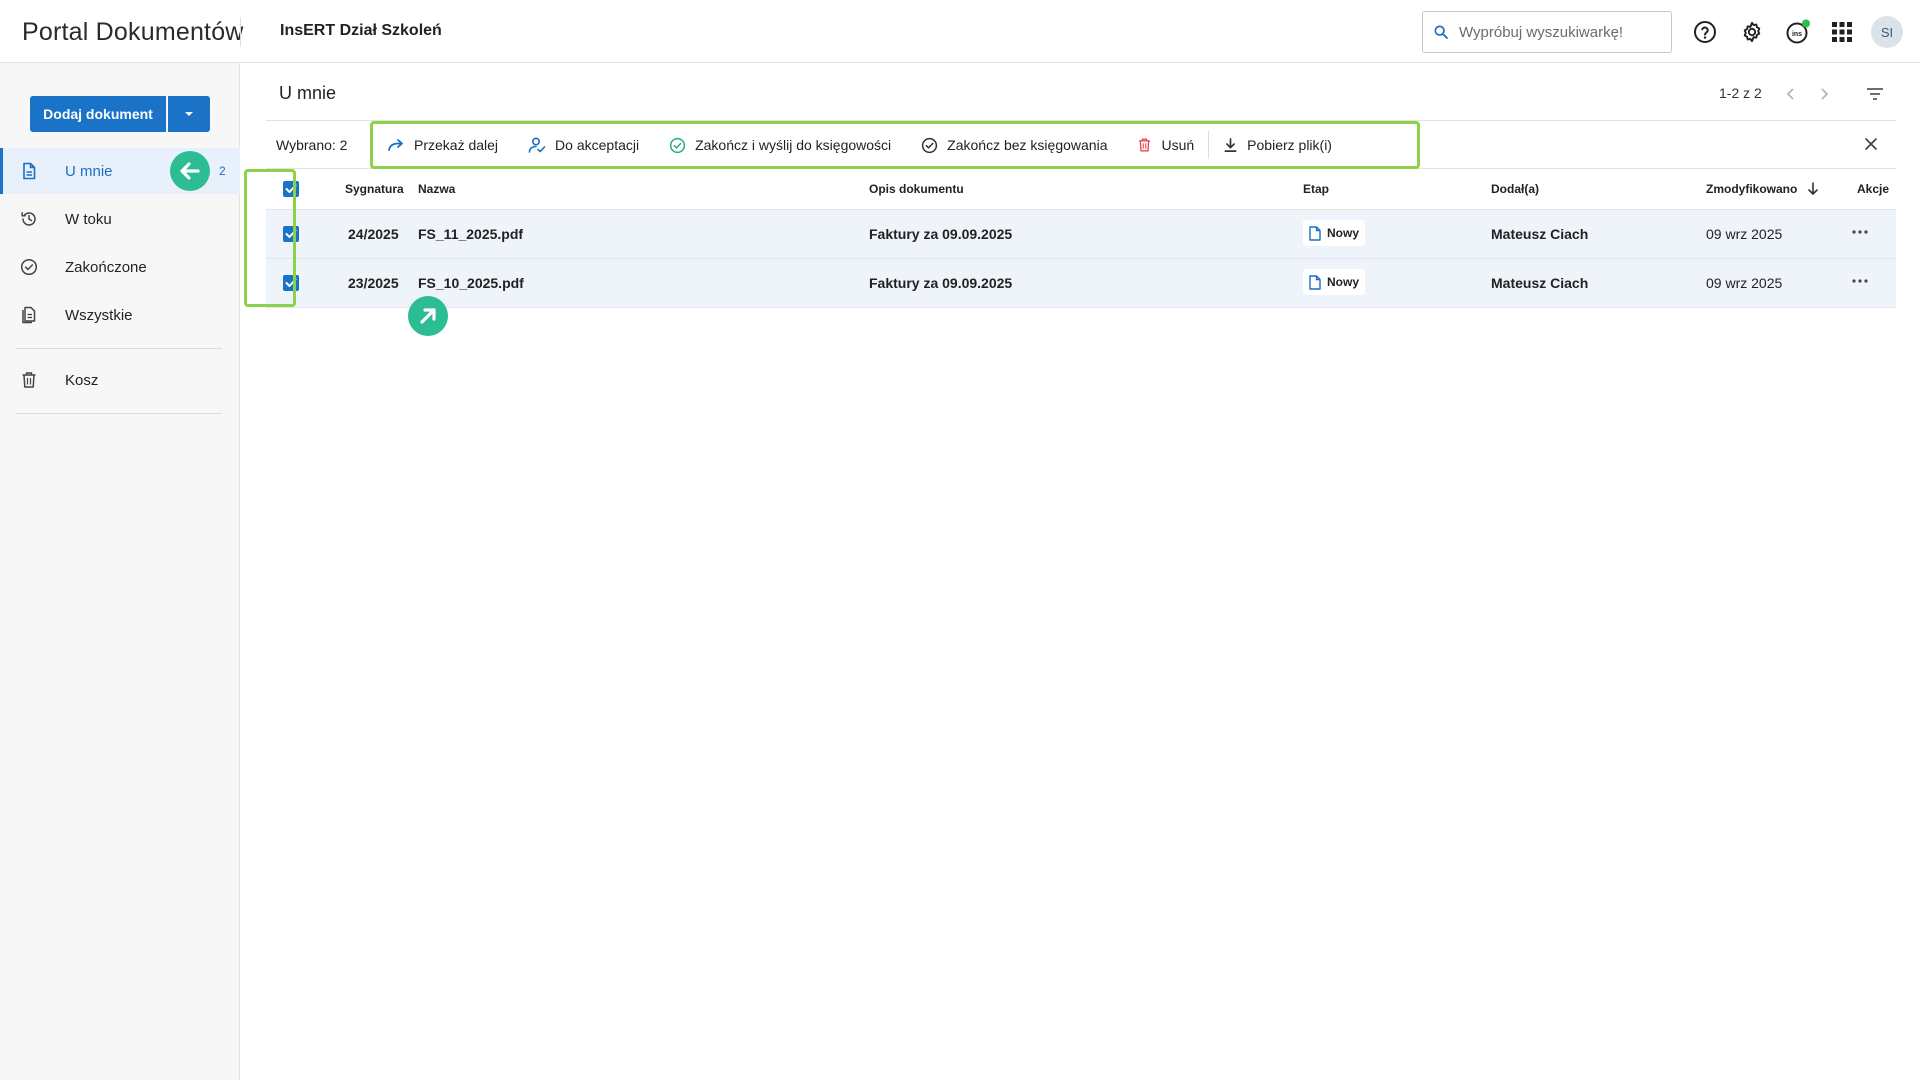 This screenshot has width=1920, height=1080. Describe the element at coordinates (99, 315) in the screenshot. I see `sidebar-item-label: Wszystkie` at that location.